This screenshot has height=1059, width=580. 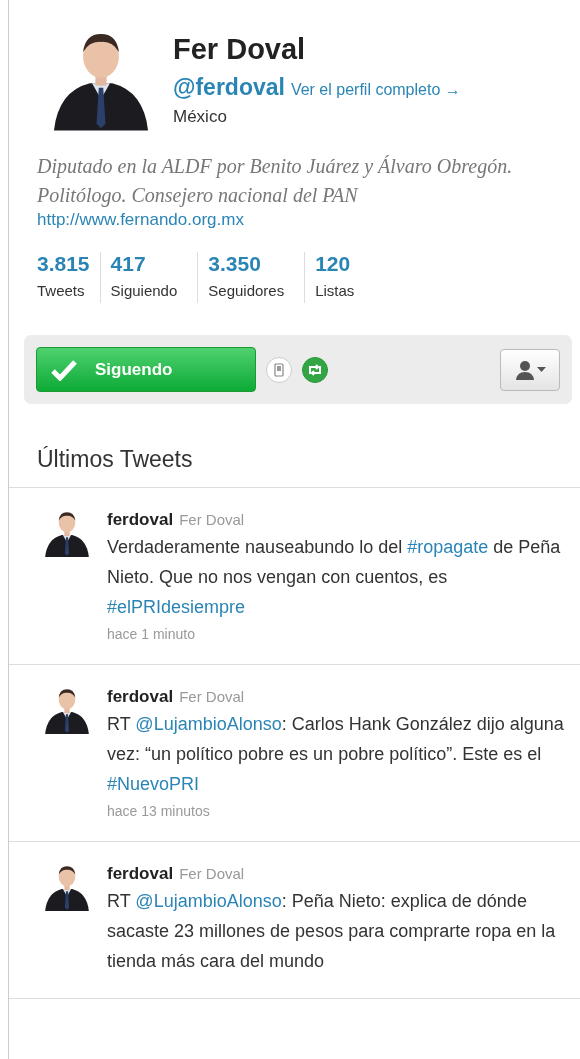 I want to click on phone-icon, so click(x=279, y=369).